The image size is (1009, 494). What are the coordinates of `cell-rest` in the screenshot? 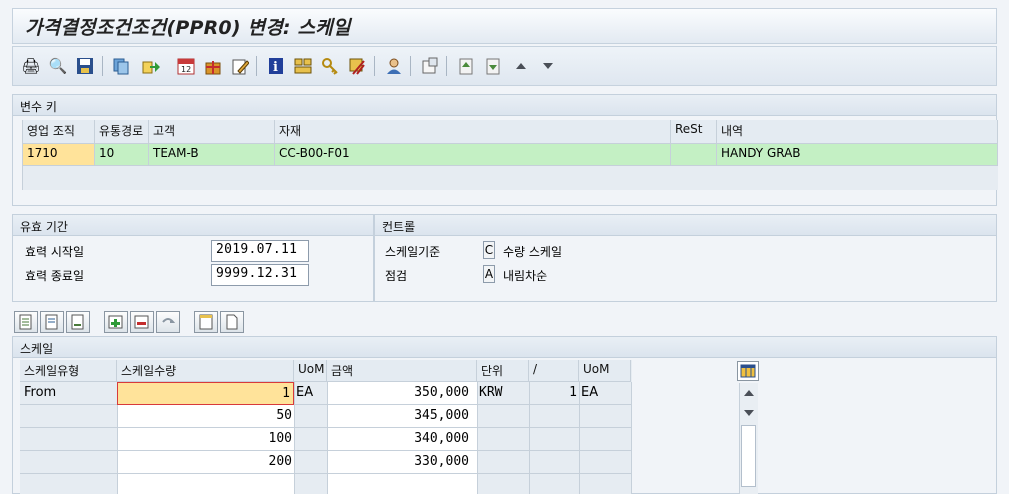 It's located at (694, 155).